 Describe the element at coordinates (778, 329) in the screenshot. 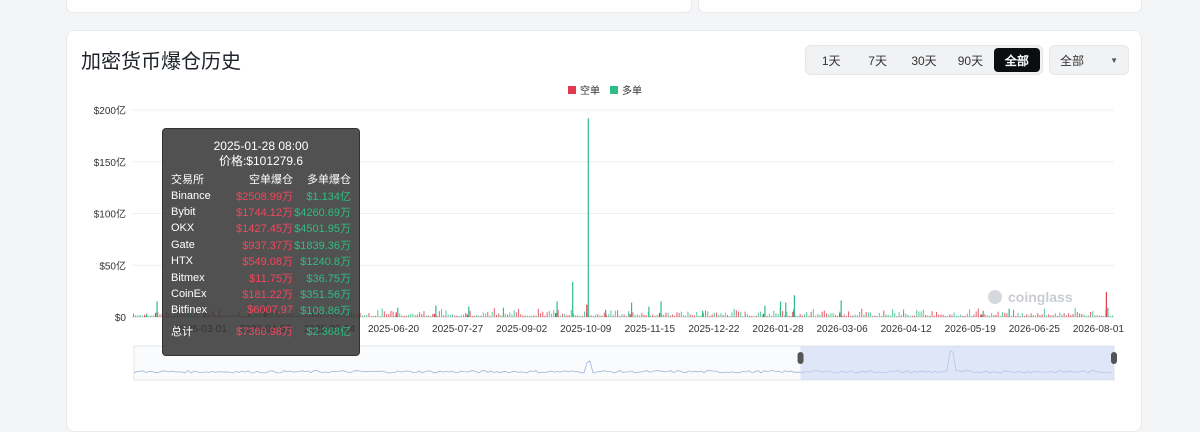

I see `x-tick-label: 2026-01-28` at that location.